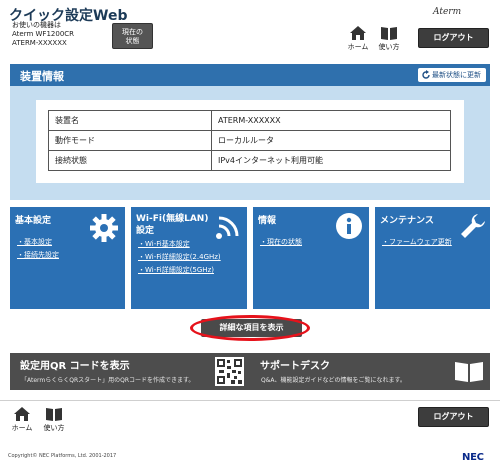 The height and width of the screenshot is (473, 500). Describe the element at coordinates (179, 257) in the screenshot. I see `link-wifi-detail-24: Wi-Fi詳細設定(2.4GHz)` at that location.